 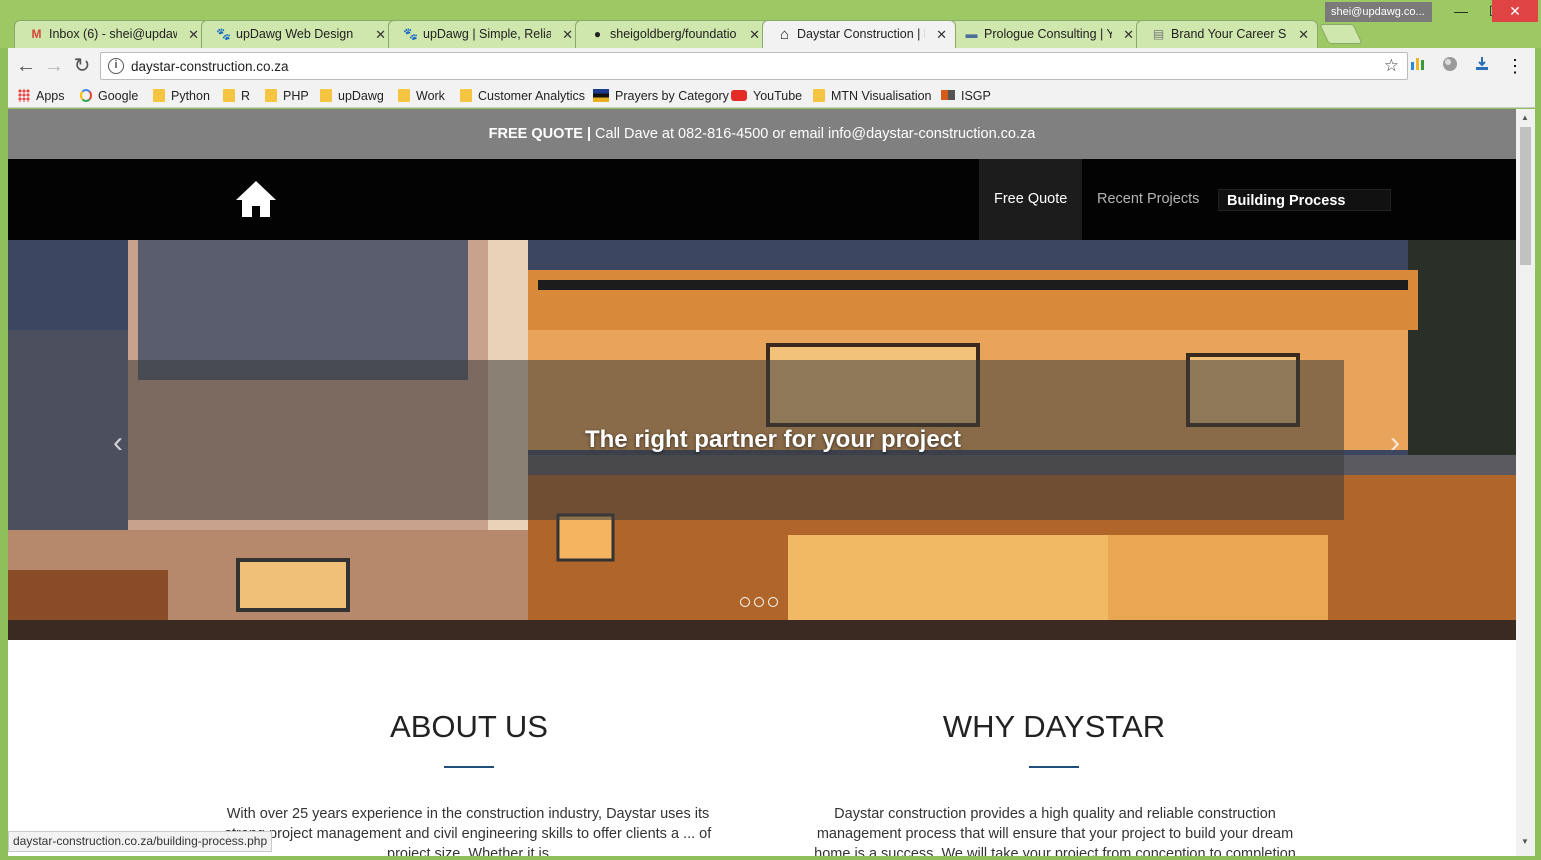 I want to click on tab-brand-career: ▤ Brand Your Career Serv ✕, so click(x=1227, y=34).